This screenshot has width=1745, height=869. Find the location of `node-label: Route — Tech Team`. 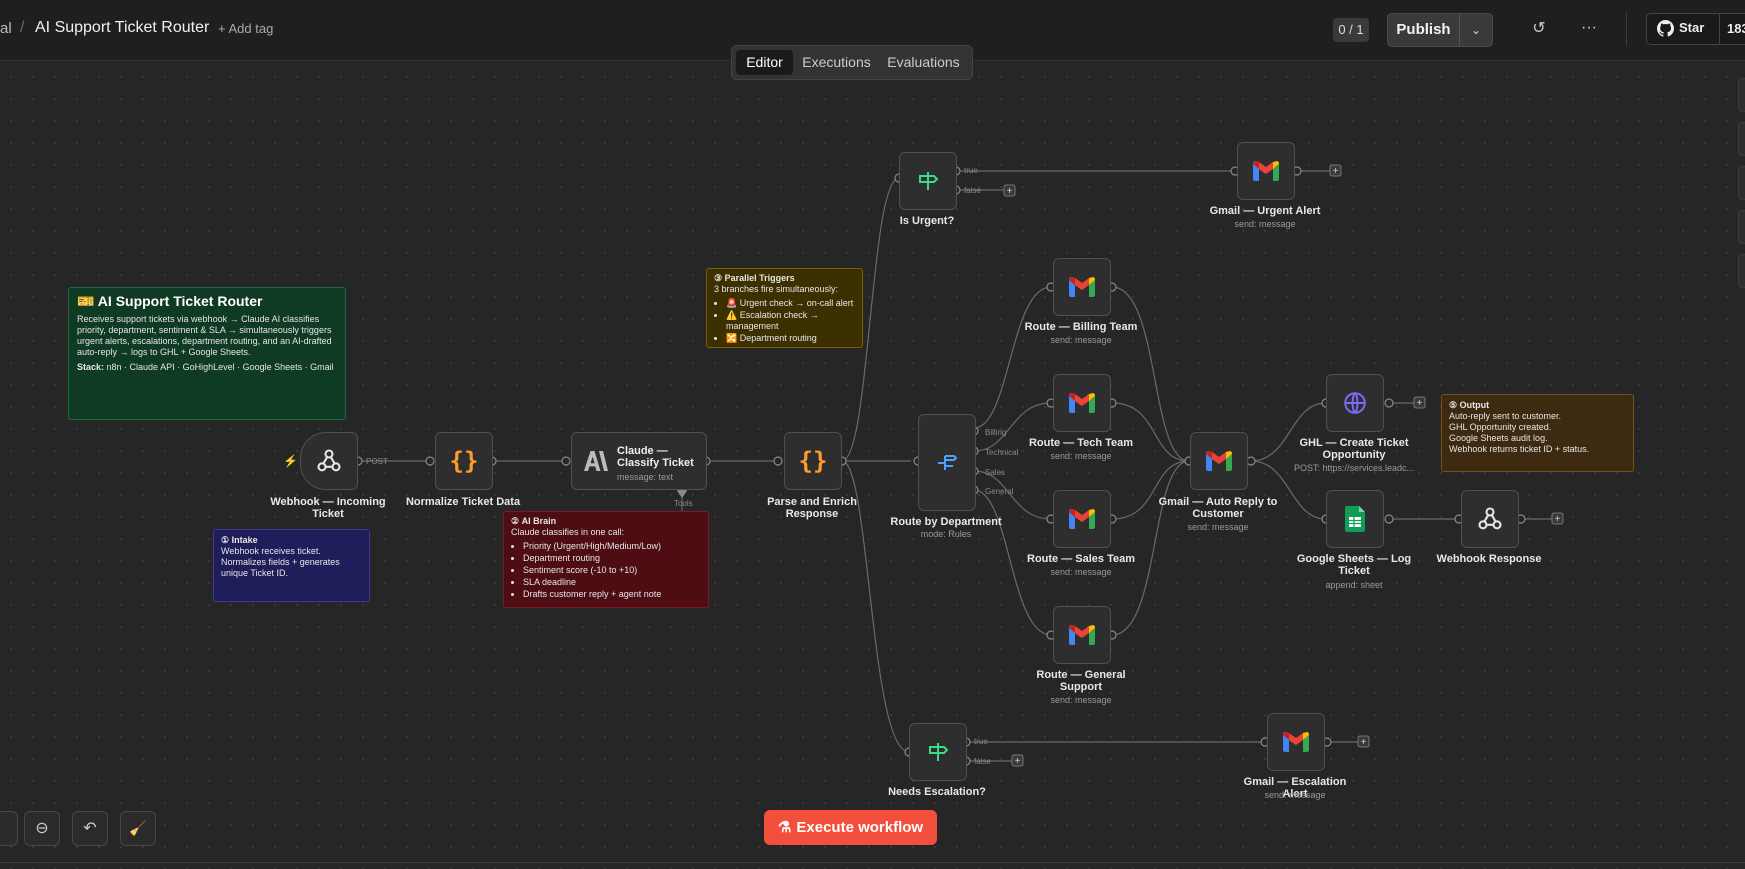

node-label: Route — Tech Team is located at coordinates (1081, 443).